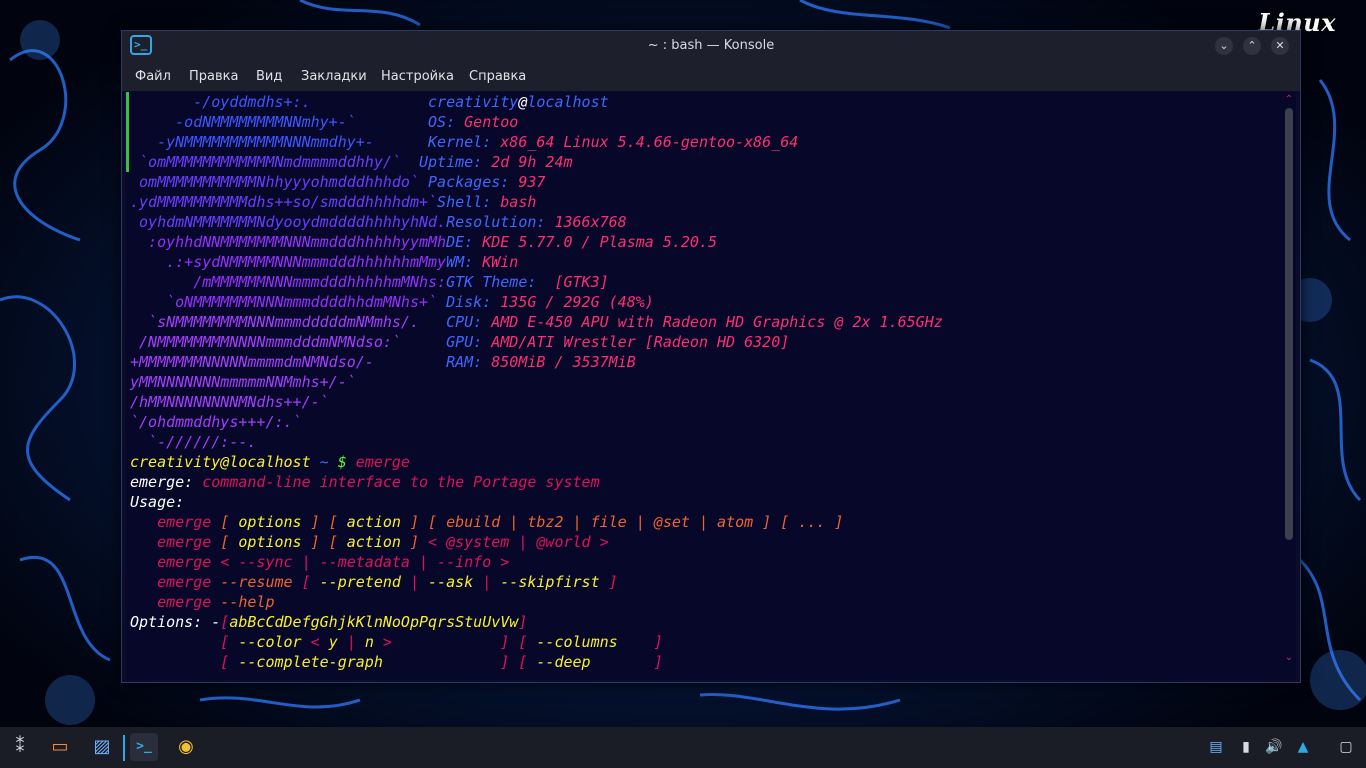 The image size is (1366, 768). Describe the element at coordinates (310, 662) in the screenshot. I see `terminal-text: --complete-graph` at that location.